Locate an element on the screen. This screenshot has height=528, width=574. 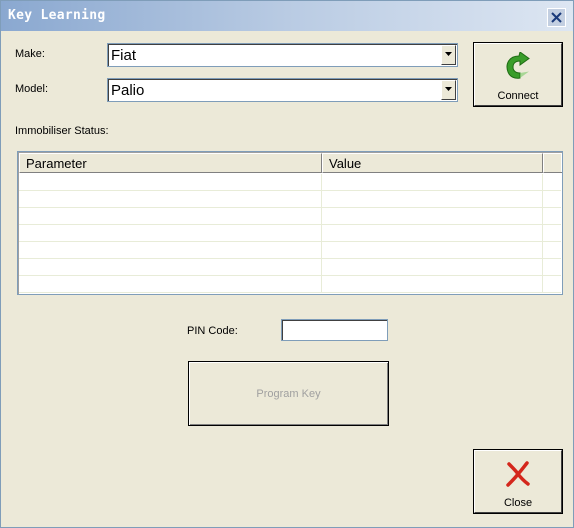
program-key-button: Program Key is located at coordinates (288, 393).